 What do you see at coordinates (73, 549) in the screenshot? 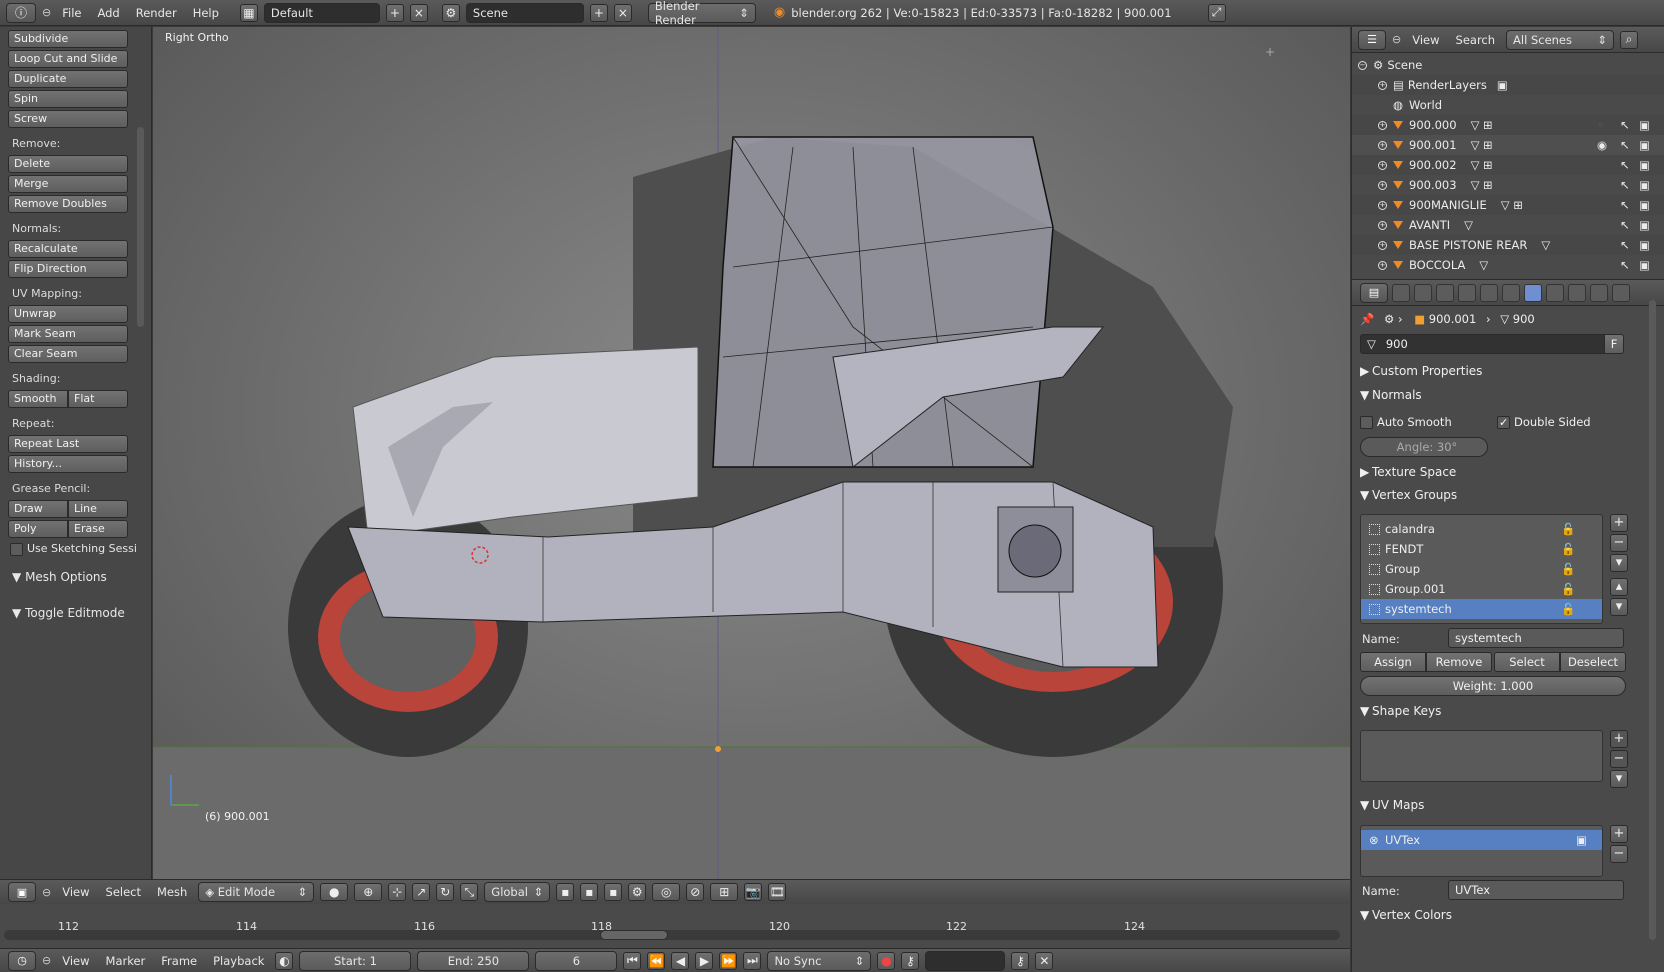
I see `sketching-checkbox: Use Sketching Sessi` at bounding box center [73, 549].